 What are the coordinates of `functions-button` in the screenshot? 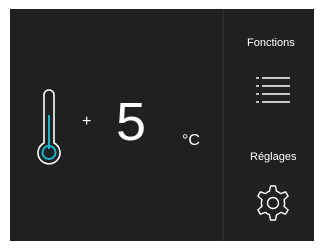 It's located at (273, 90).